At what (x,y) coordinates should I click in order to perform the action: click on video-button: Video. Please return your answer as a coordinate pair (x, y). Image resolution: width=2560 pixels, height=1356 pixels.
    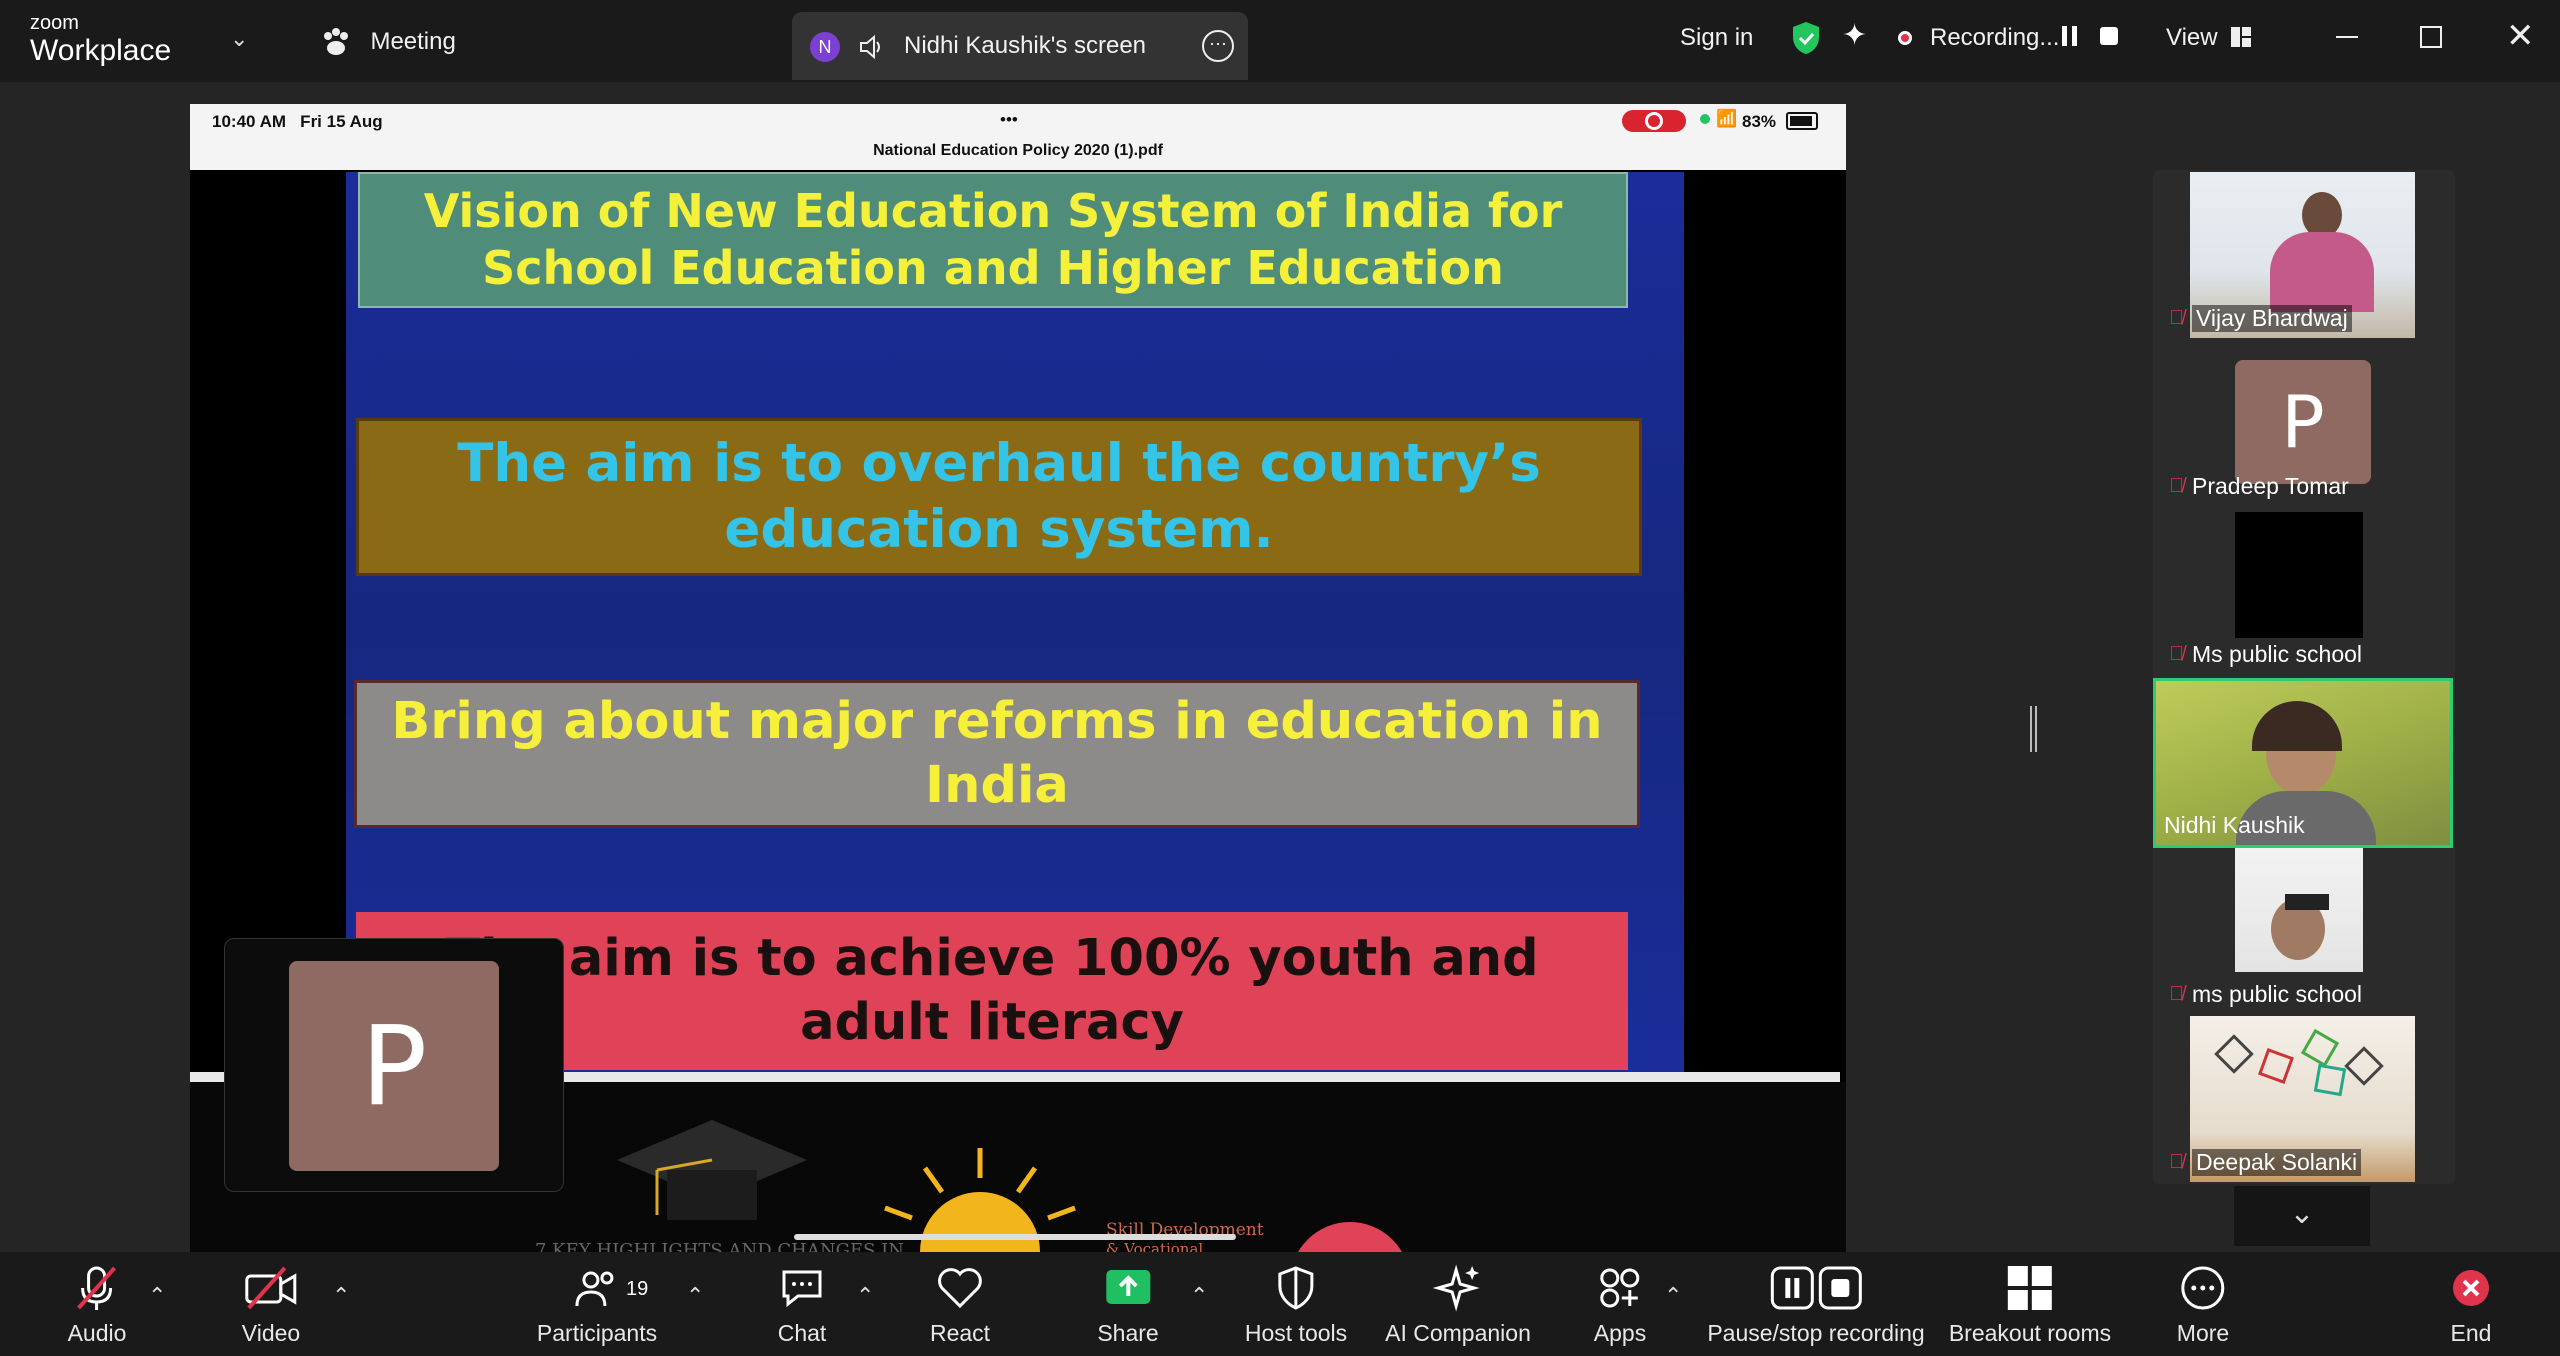
    Looking at the image, I should click on (271, 1304).